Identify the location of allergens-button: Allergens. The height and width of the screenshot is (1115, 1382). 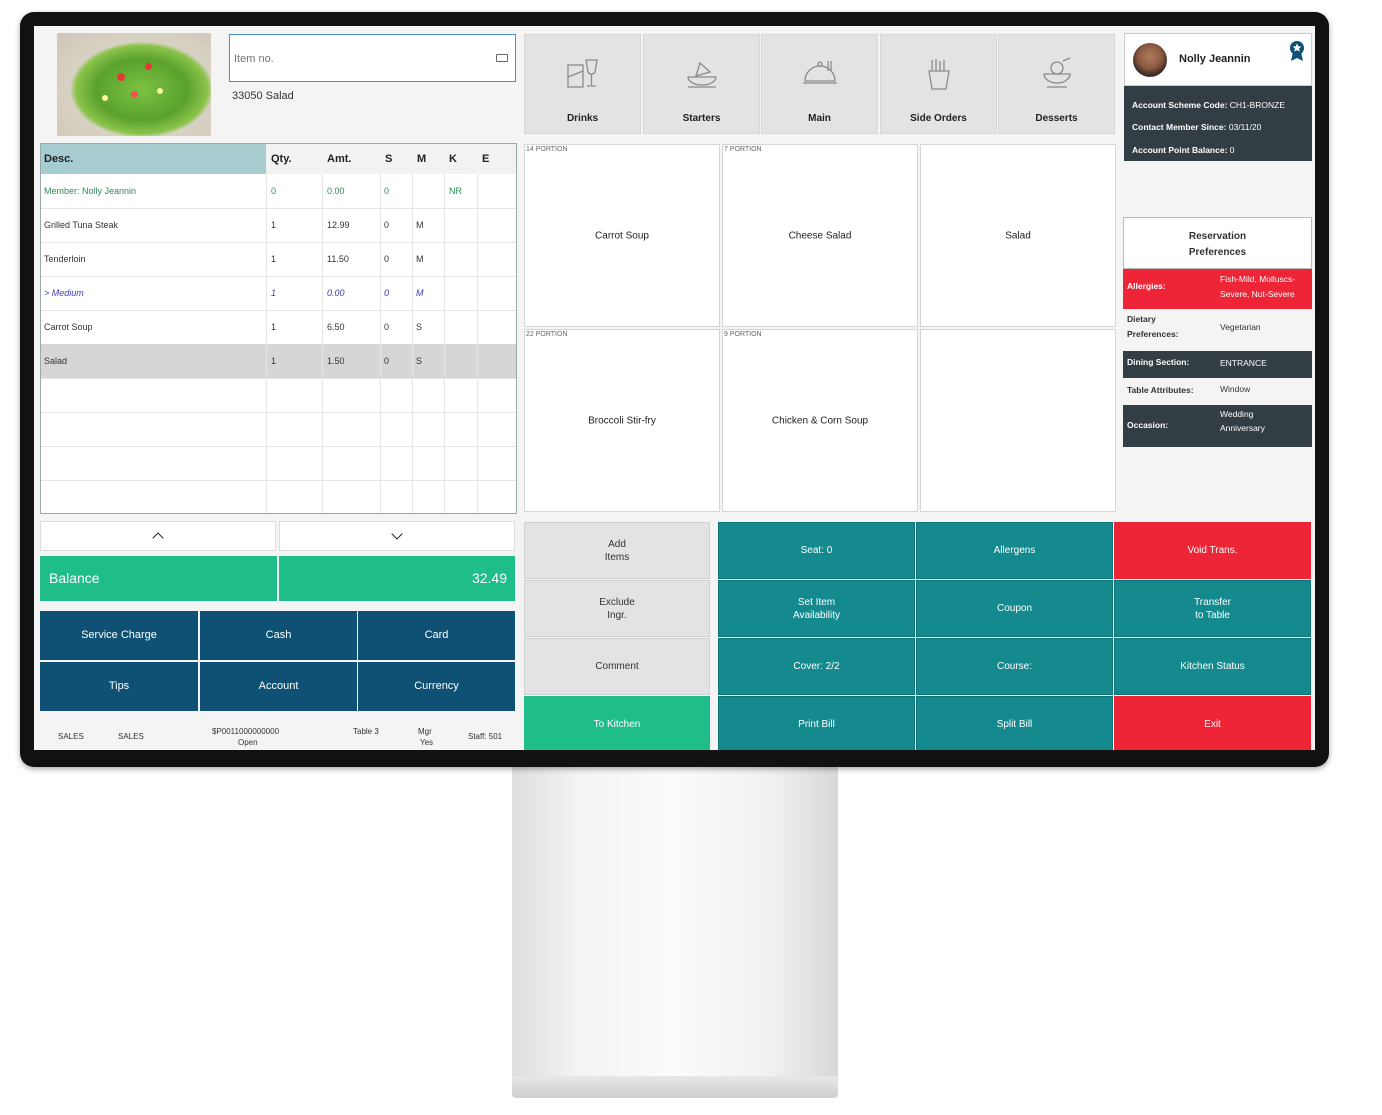
(1014, 550).